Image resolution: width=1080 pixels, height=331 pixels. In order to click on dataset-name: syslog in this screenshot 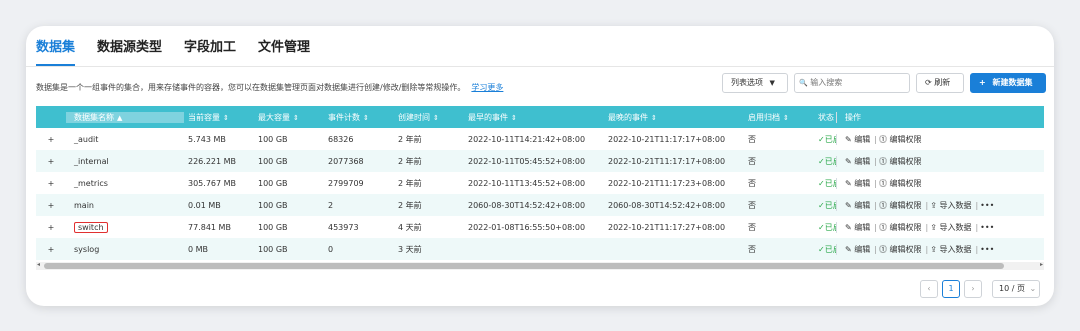, I will do `click(125, 249)`.